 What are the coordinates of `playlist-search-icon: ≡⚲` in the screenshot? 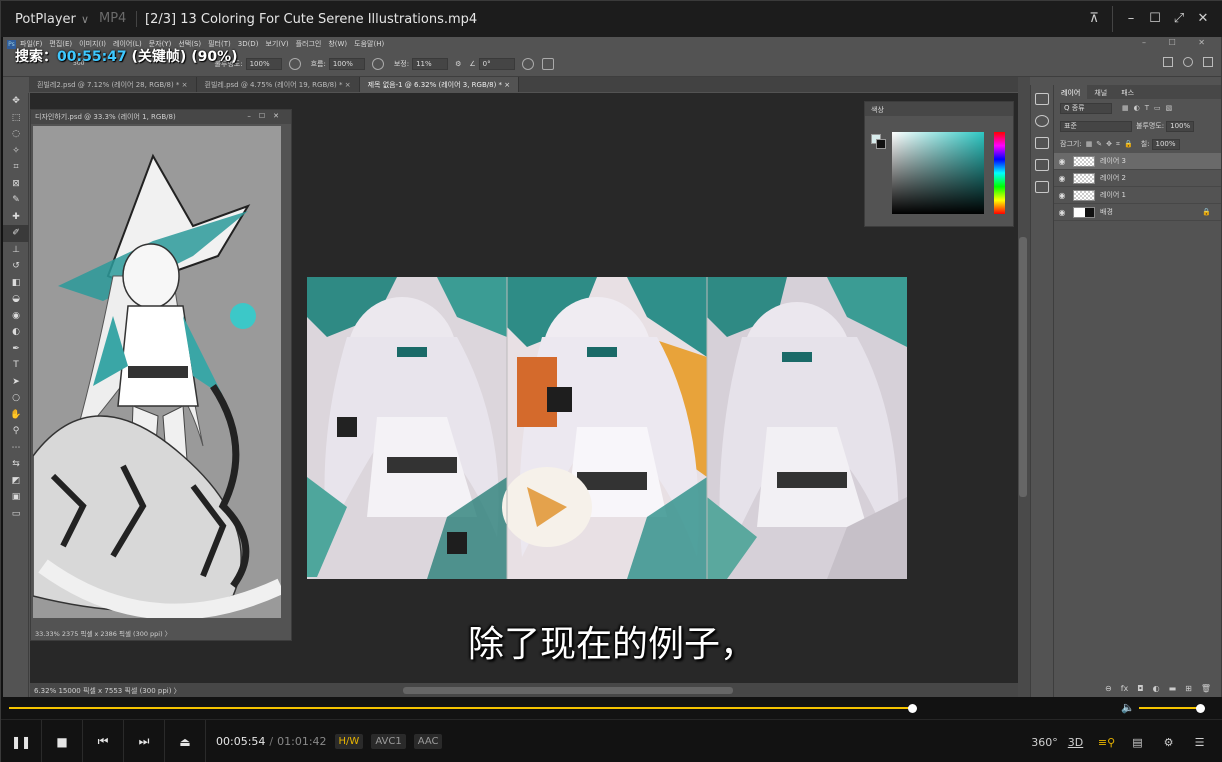 It's located at (1106, 742).